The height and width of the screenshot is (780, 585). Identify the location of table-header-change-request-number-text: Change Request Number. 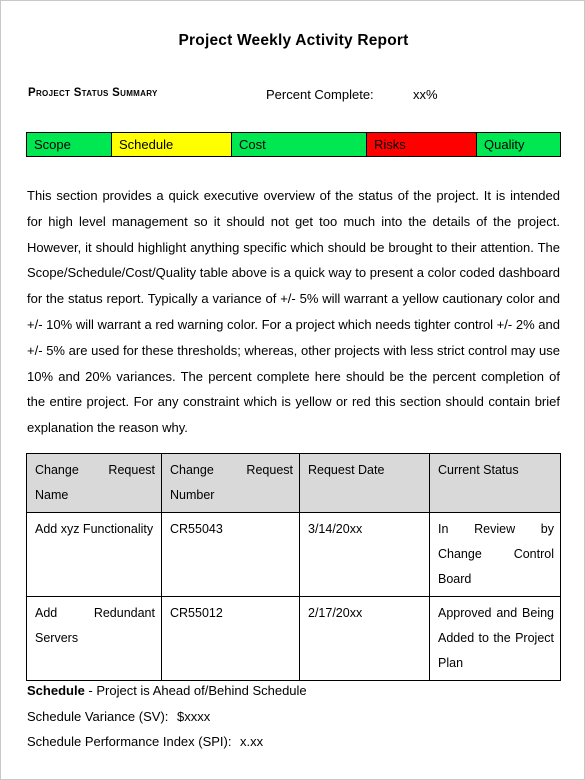
(231, 482).